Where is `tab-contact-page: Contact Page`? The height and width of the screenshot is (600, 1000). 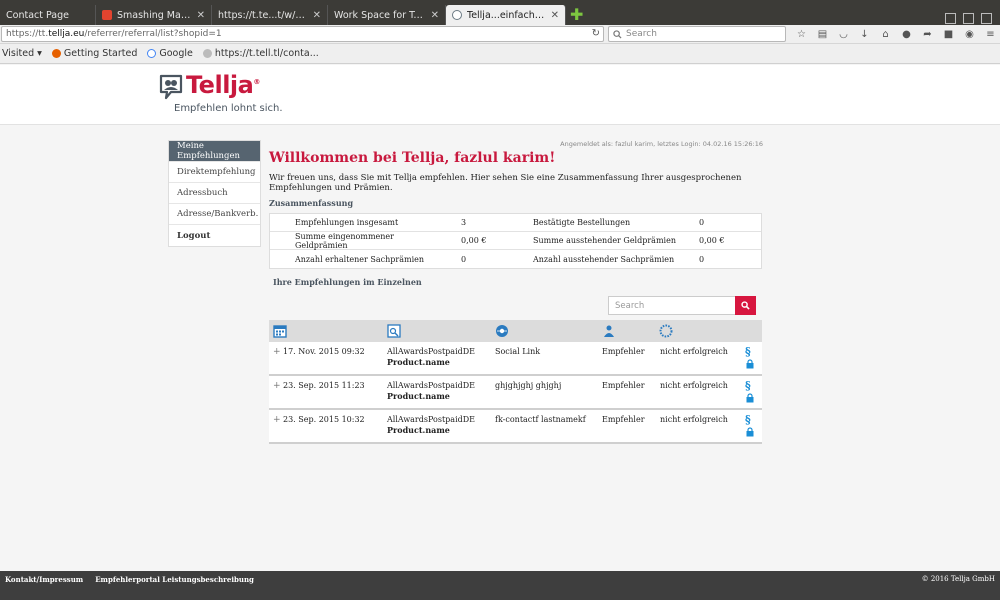 tab-contact-page: Contact Page is located at coordinates (48, 15).